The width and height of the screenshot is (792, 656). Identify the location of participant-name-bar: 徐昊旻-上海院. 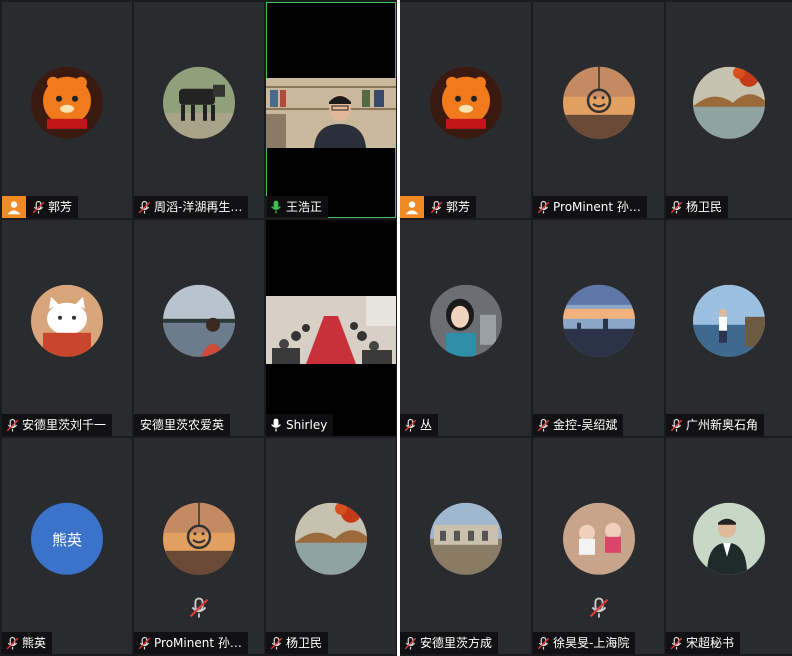
(584, 643).